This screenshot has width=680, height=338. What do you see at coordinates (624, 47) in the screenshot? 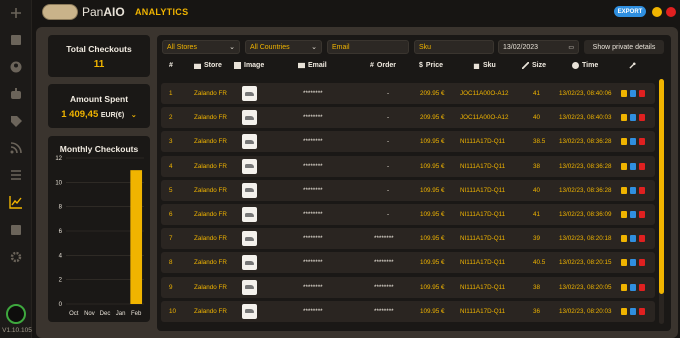
I see `show-private-details-button: Show private details` at bounding box center [624, 47].